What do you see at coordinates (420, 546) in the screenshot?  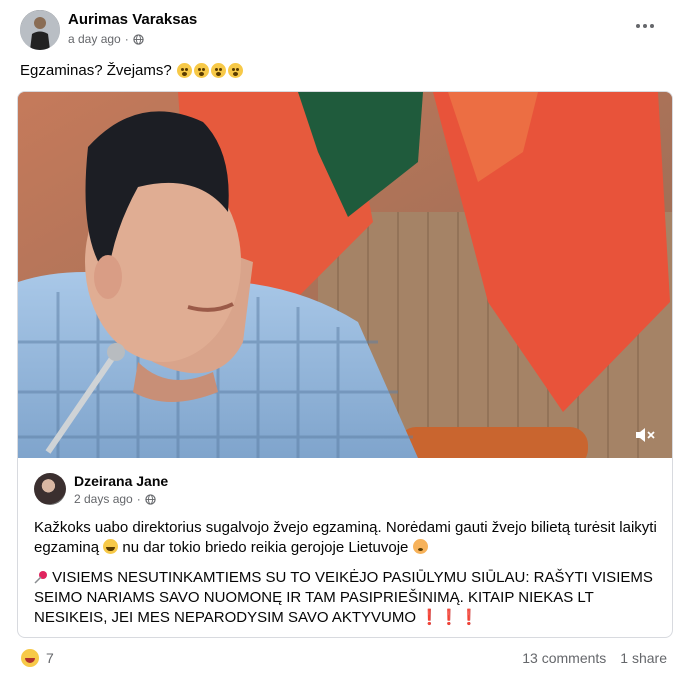 I see `flushed-emoji-icon` at bounding box center [420, 546].